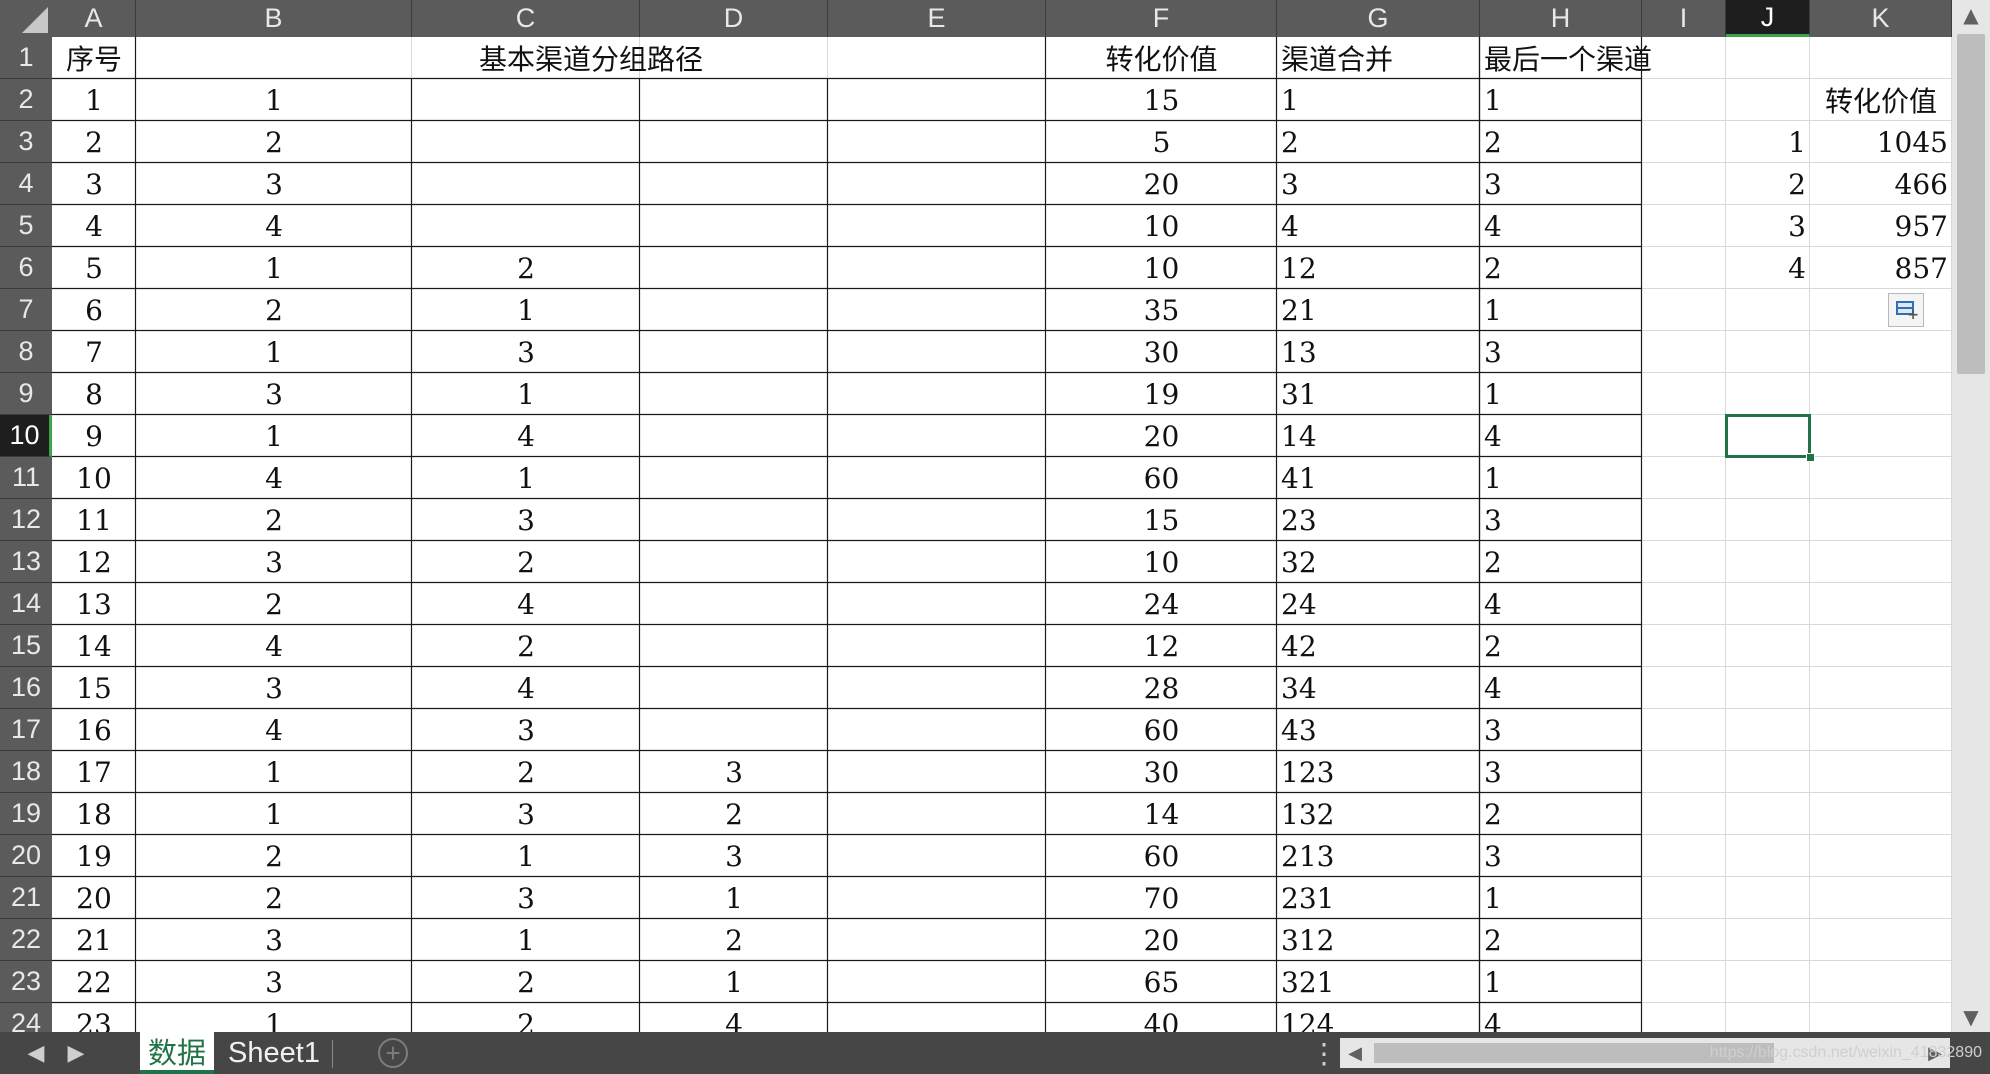 This screenshot has width=1990, height=1074. What do you see at coordinates (1881, 58) in the screenshot?
I see `cell-k1` at bounding box center [1881, 58].